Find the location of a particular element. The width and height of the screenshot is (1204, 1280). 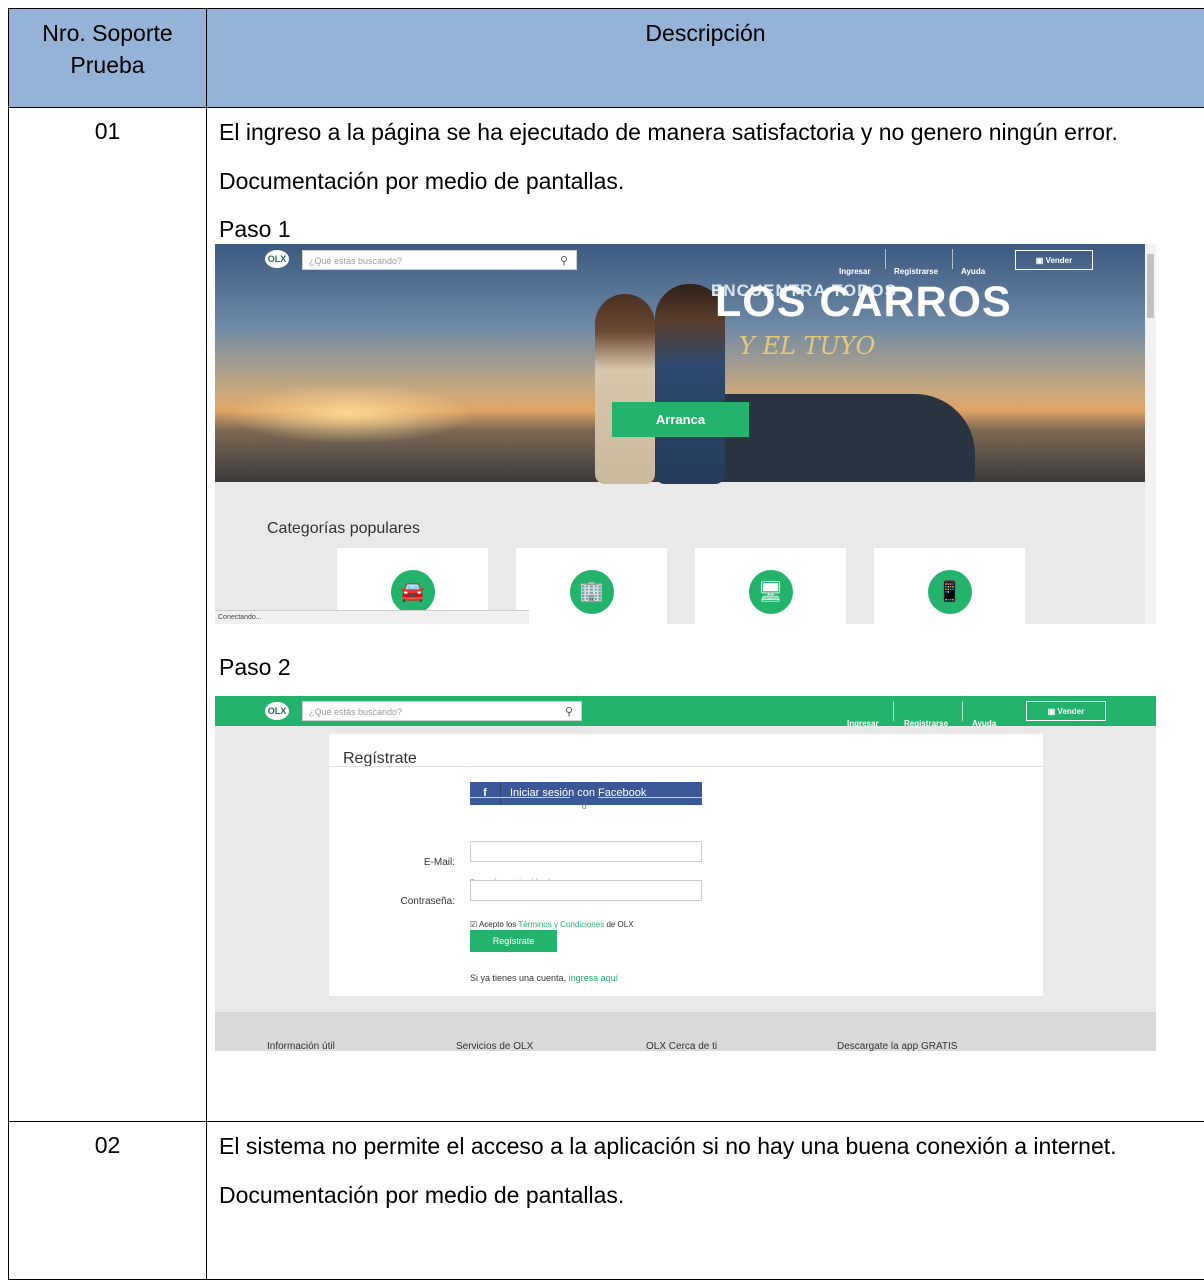

step-label: Paso 2 is located at coordinates (255, 667).